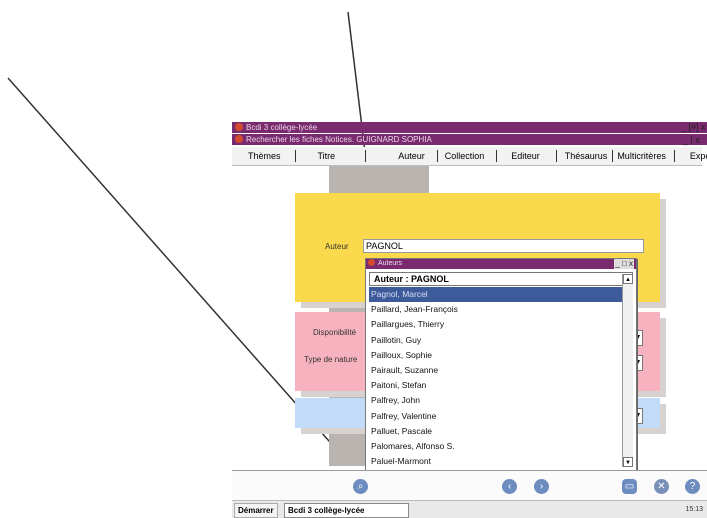 The image size is (707, 518). Describe the element at coordinates (541, 486) in the screenshot. I see `next-icon: ›` at that location.